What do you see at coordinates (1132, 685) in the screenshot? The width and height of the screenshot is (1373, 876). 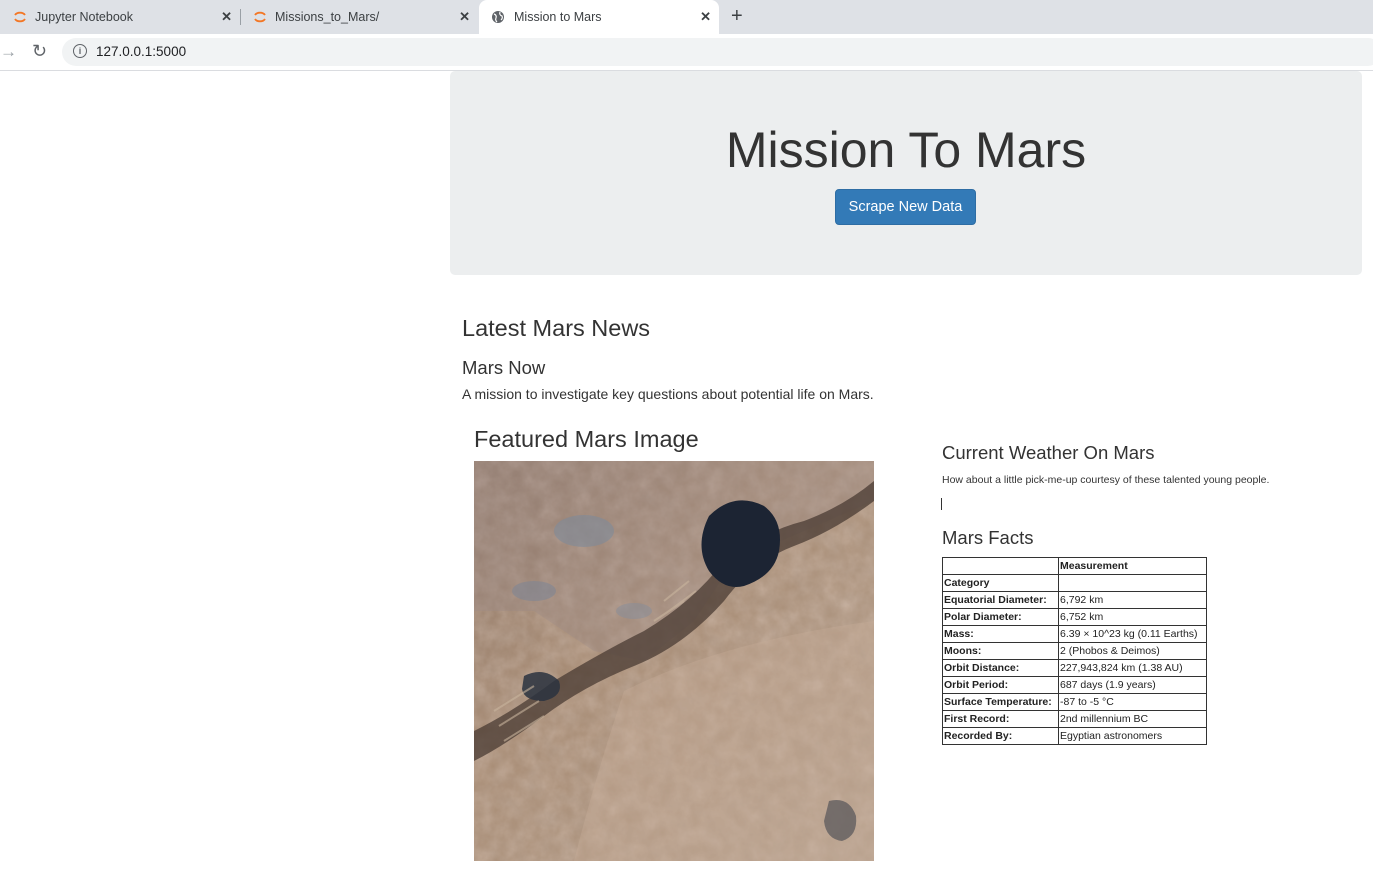 I see `fact-value: 687 days (1.9 years)` at bounding box center [1132, 685].